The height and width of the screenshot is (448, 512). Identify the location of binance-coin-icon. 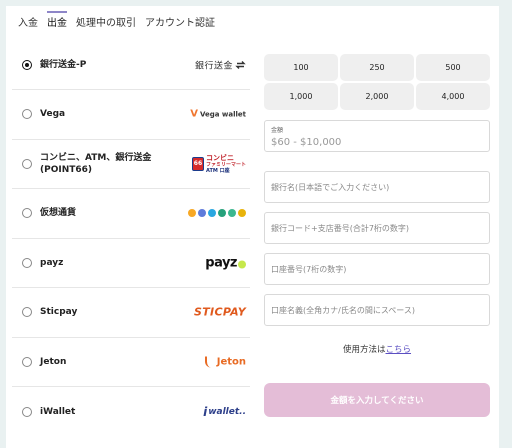
(242, 213).